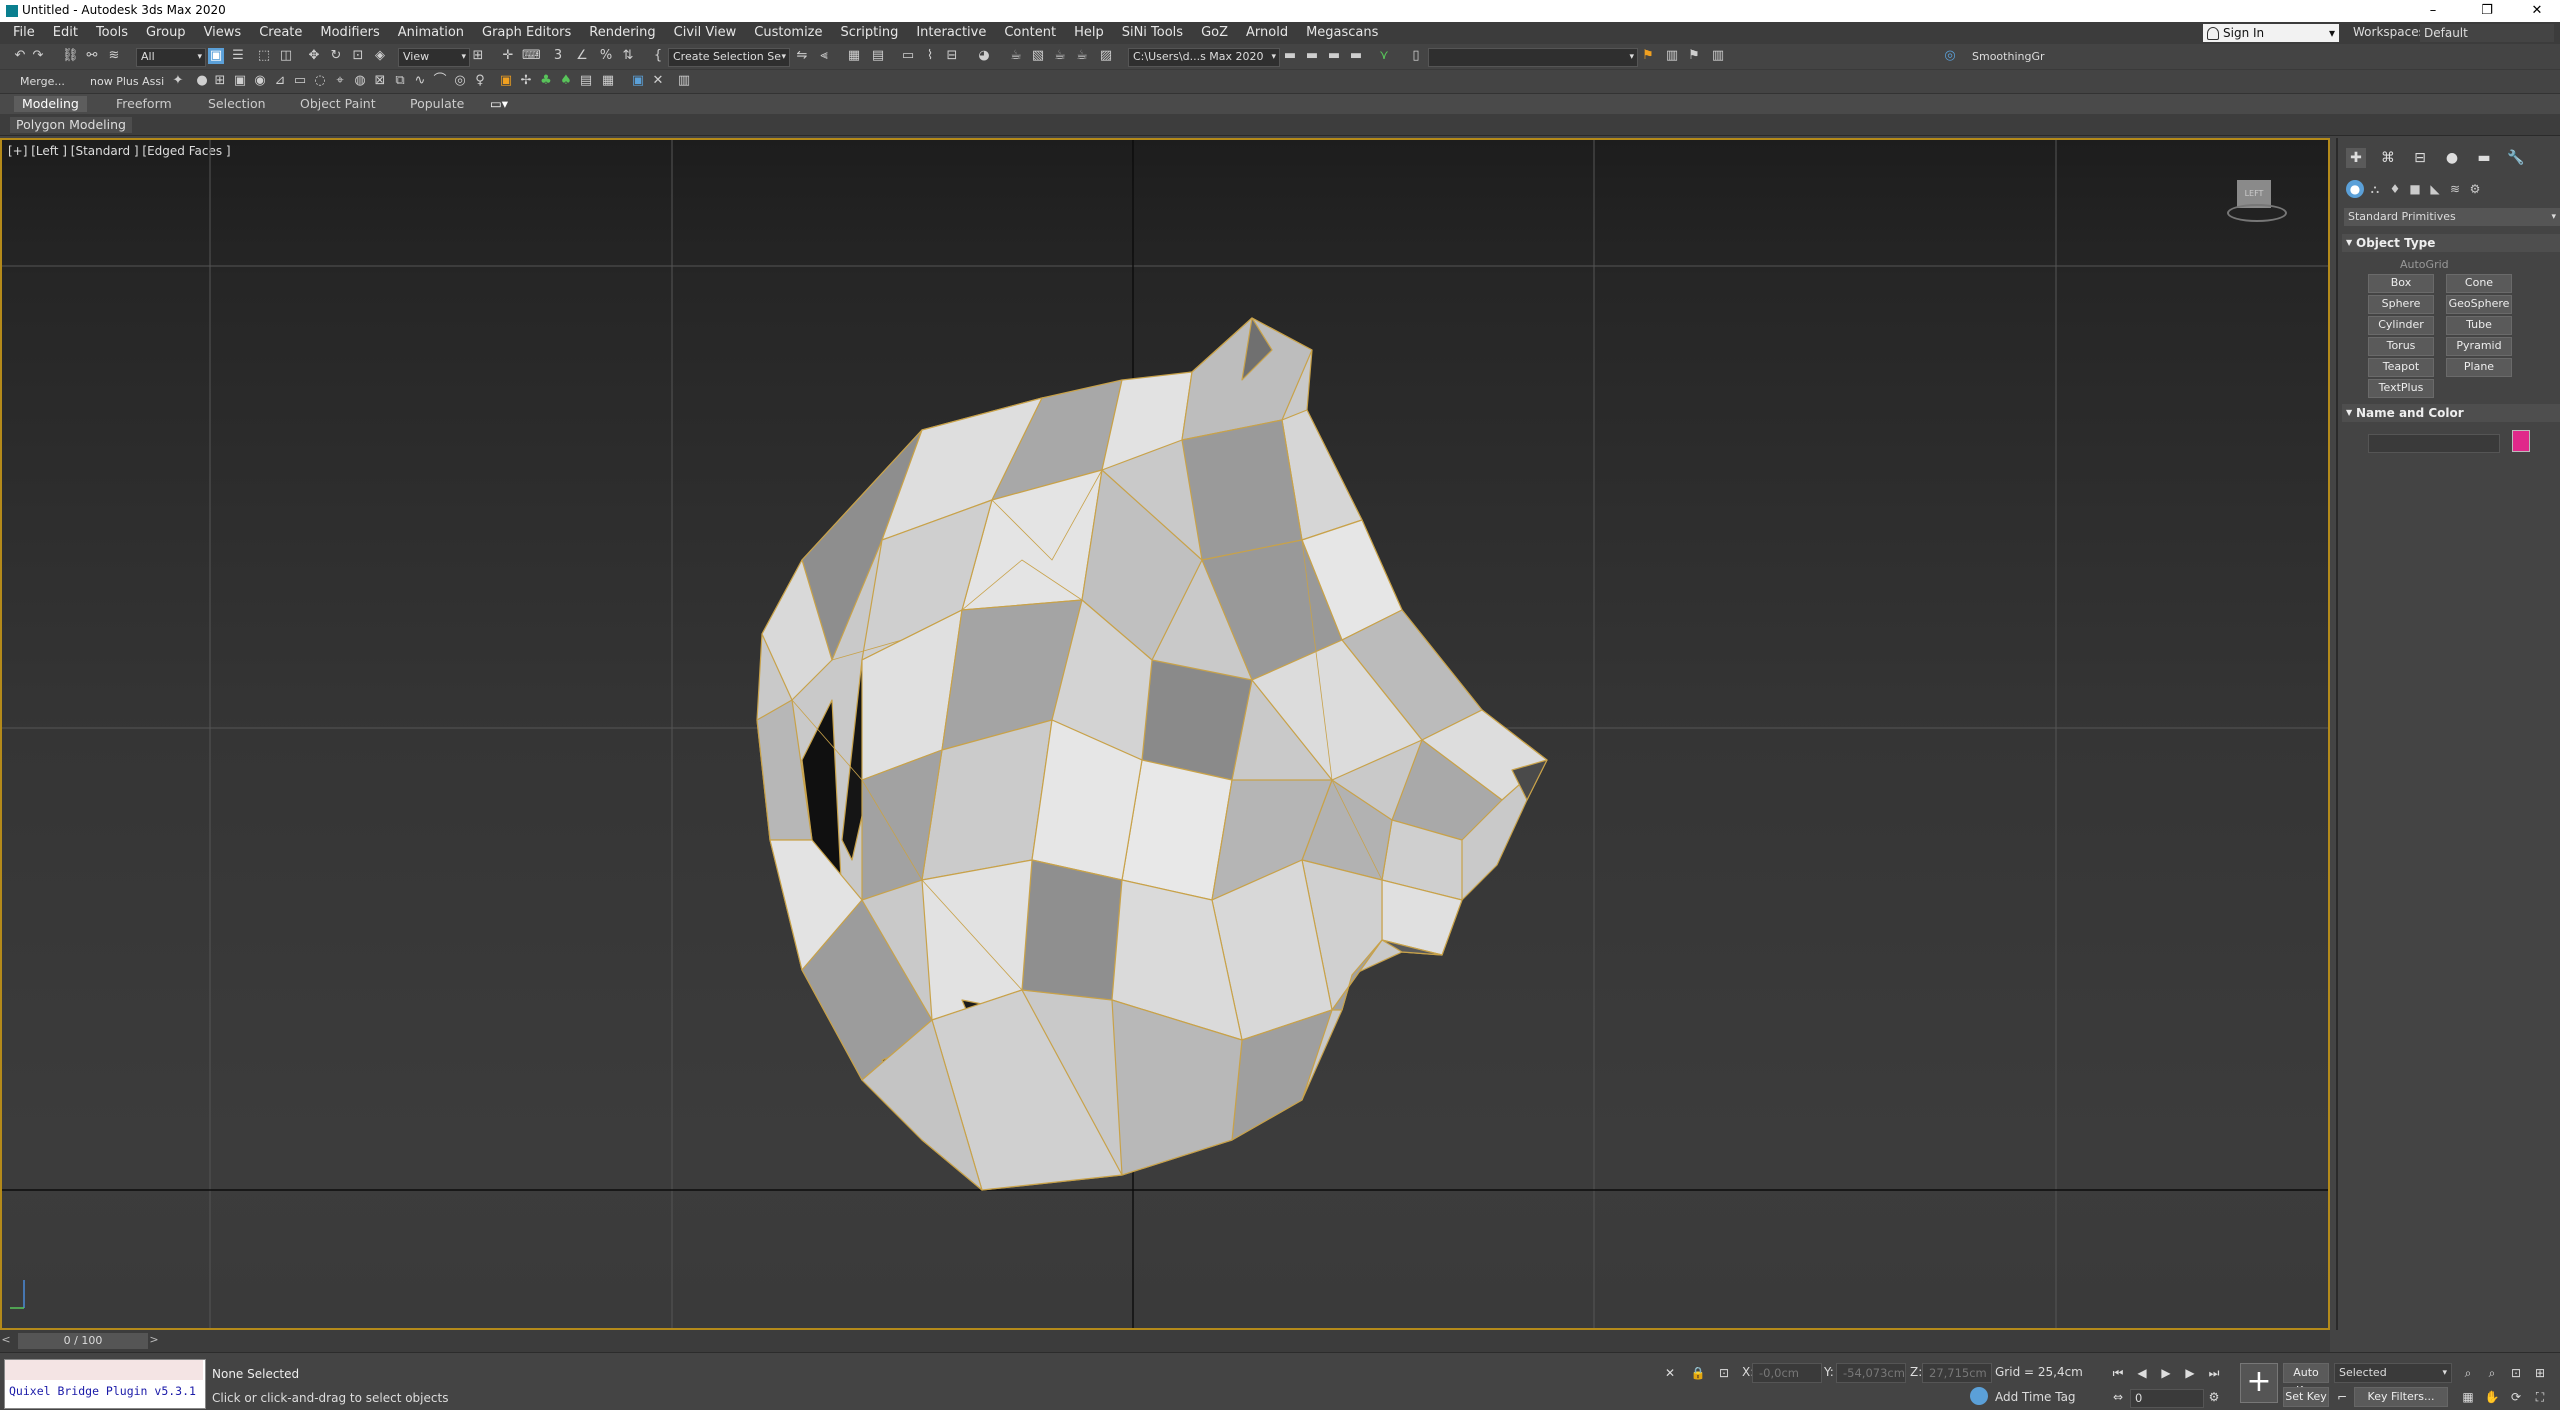 The width and height of the screenshot is (2560, 1410). I want to click on play-icon: ▶, so click(2166, 1373).